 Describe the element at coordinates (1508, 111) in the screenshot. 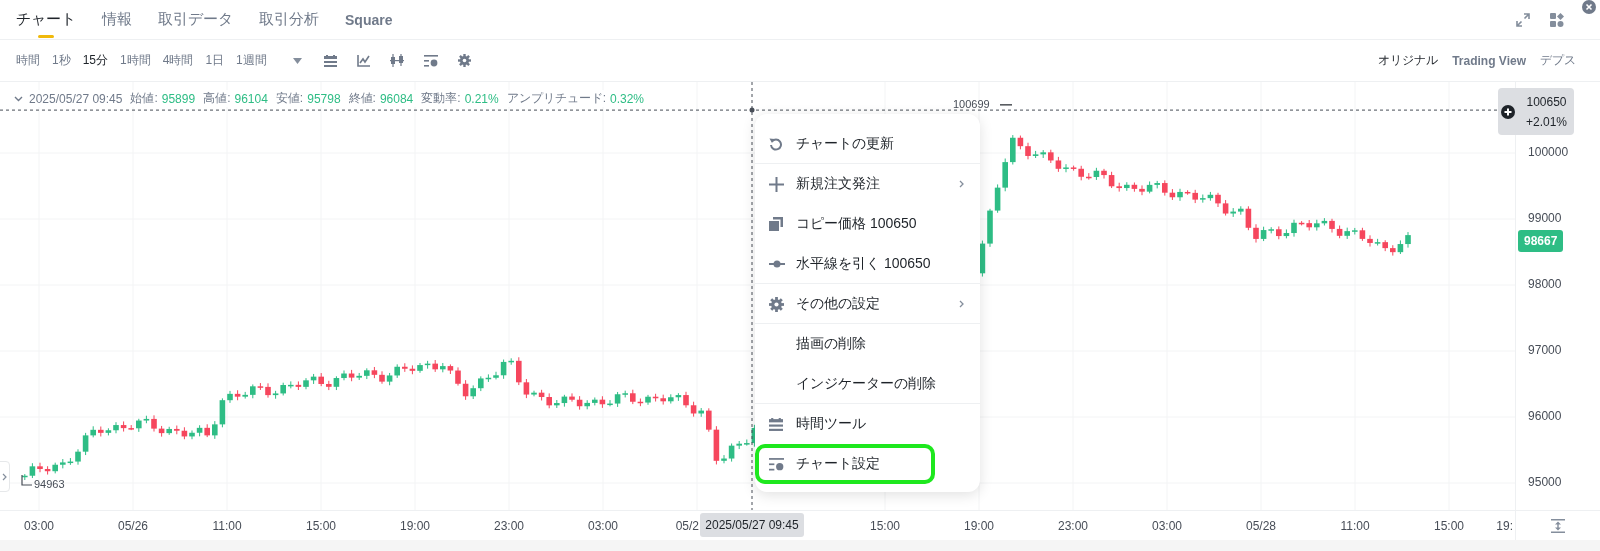

I see `plus-circle-icon` at that location.